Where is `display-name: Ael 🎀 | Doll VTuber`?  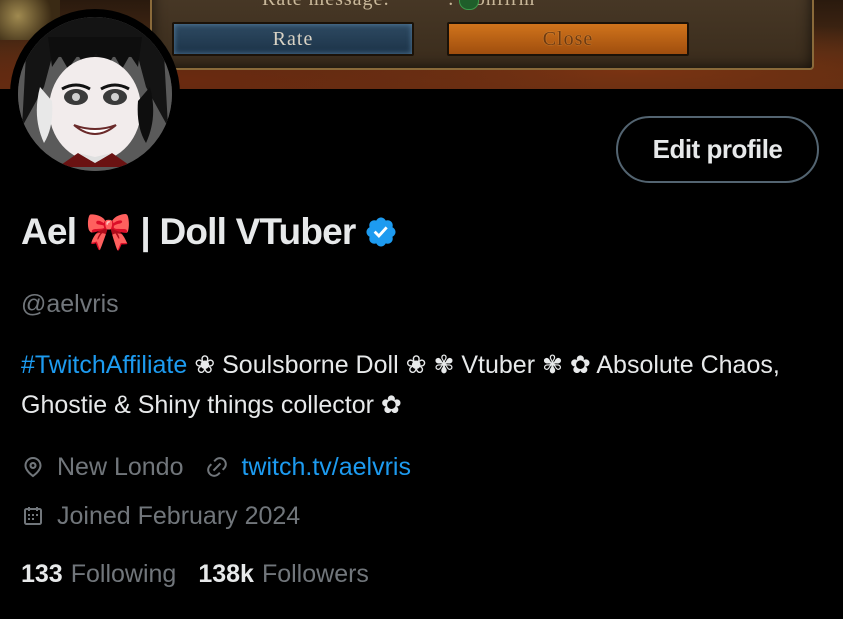 display-name: Ael 🎀 | Doll VTuber is located at coordinates (188, 231).